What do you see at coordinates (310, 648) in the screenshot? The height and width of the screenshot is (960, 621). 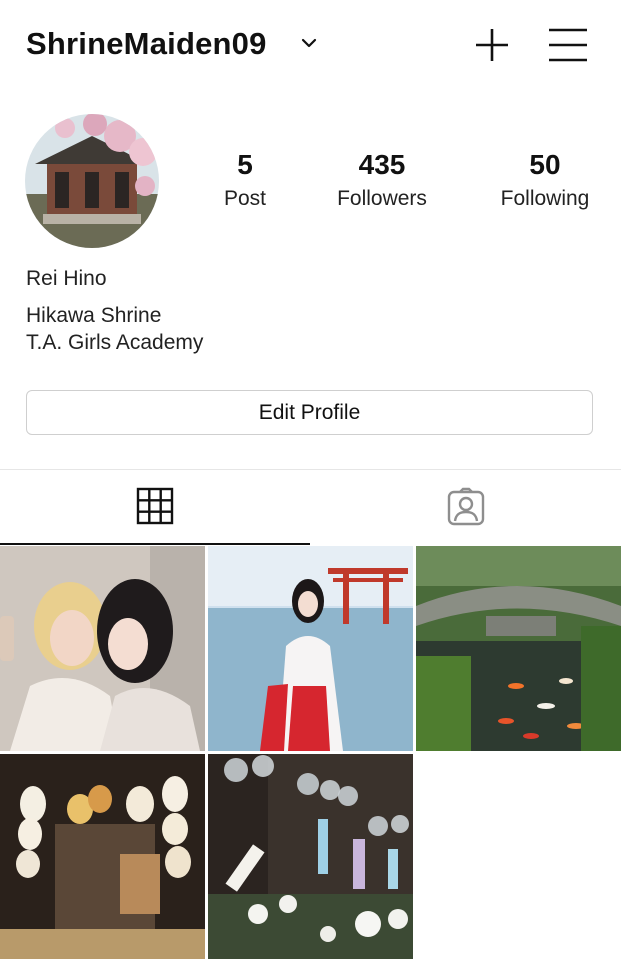 I see `shrine-maiden-by-sea-photo` at bounding box center [310, 648].